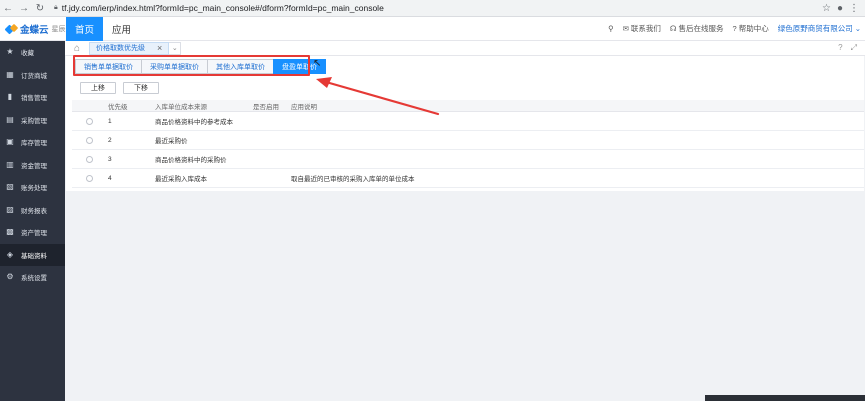 The width and height of the screenshot is (865, 401). What do you see at coordinates (56, 7) in the screenshot?
I see `lock-icon: 🔒︎` at bounding box center [56, 7].